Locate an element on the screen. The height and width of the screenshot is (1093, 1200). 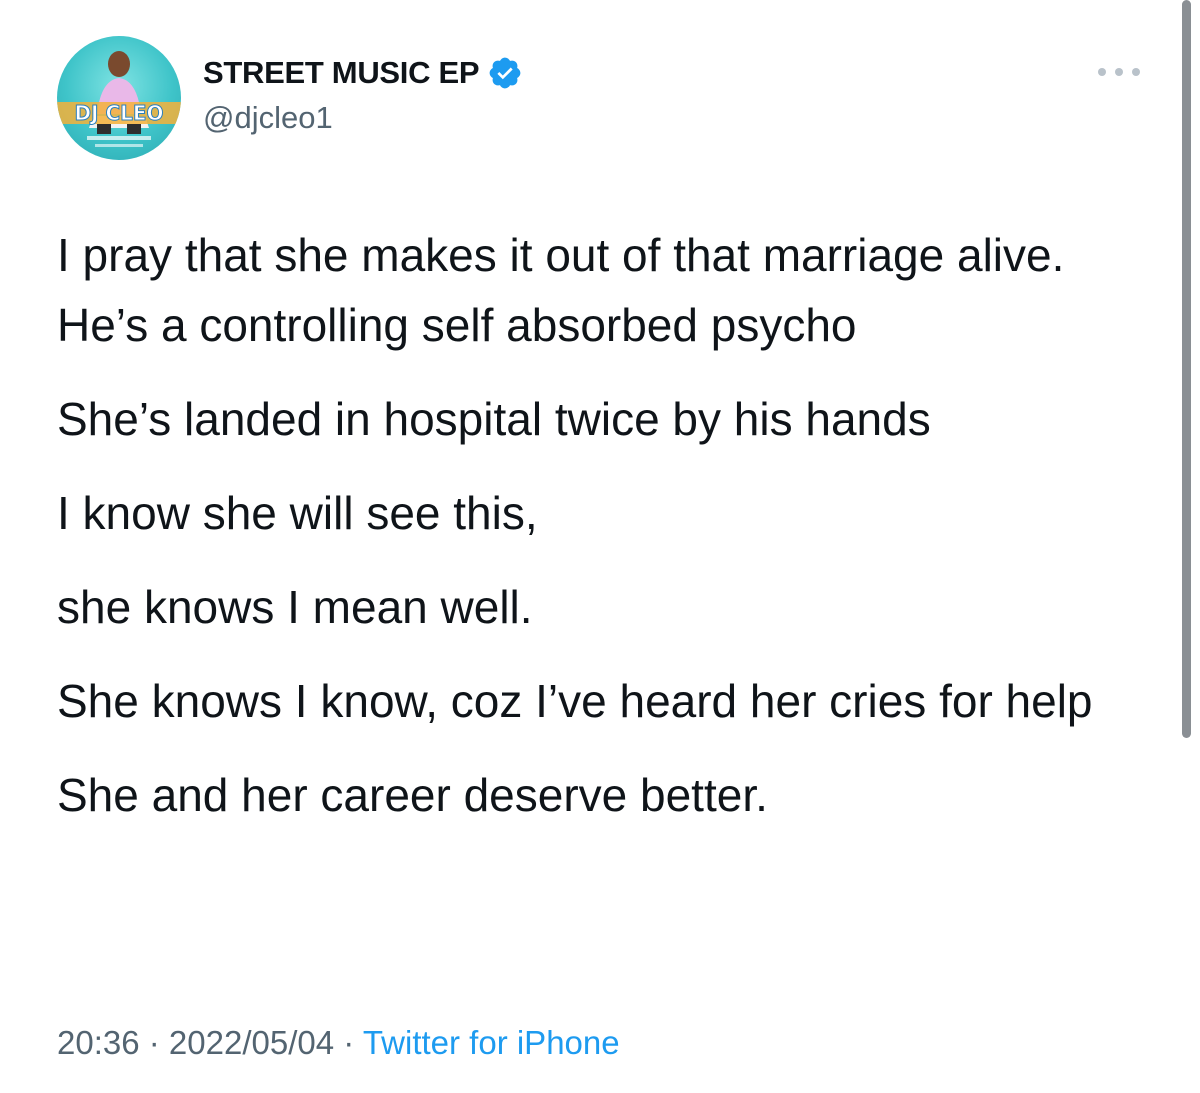
author-handle: @djcleo1 is located at coordinates (268, 118).